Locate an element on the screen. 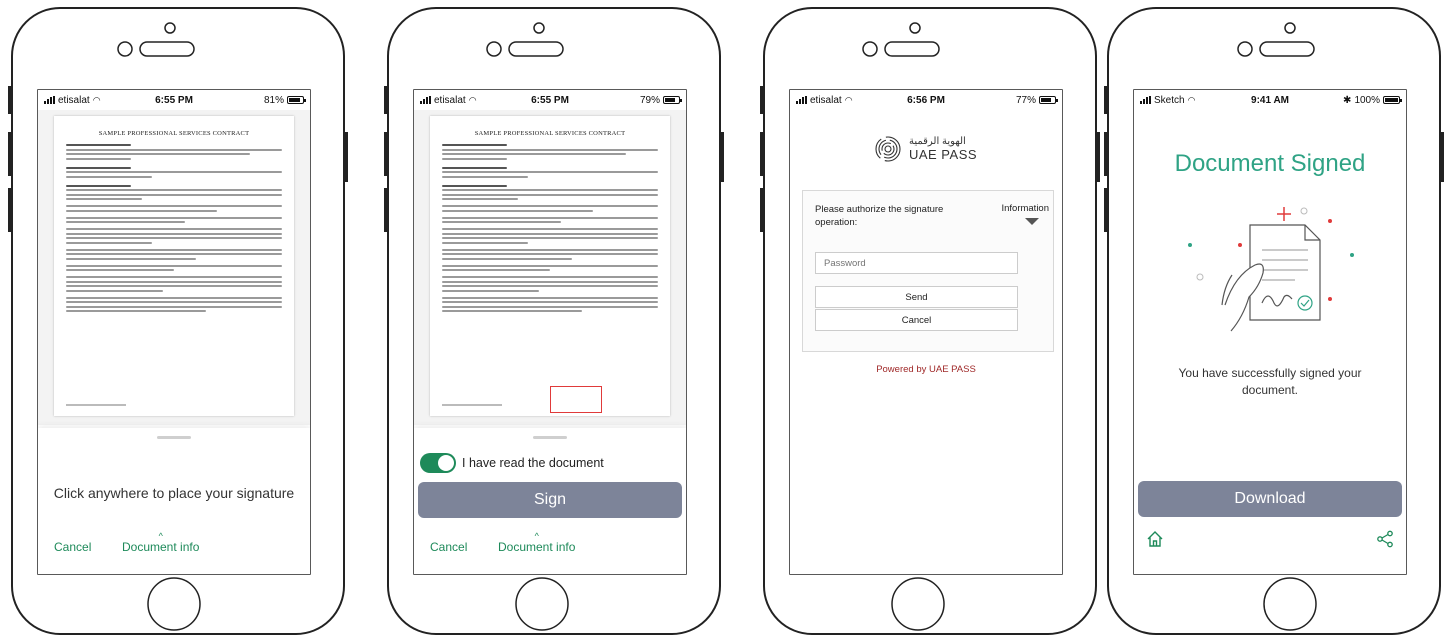 The width and height of the screenshot is (1450, 641). share-icon is located at coordinates (1385, 539).